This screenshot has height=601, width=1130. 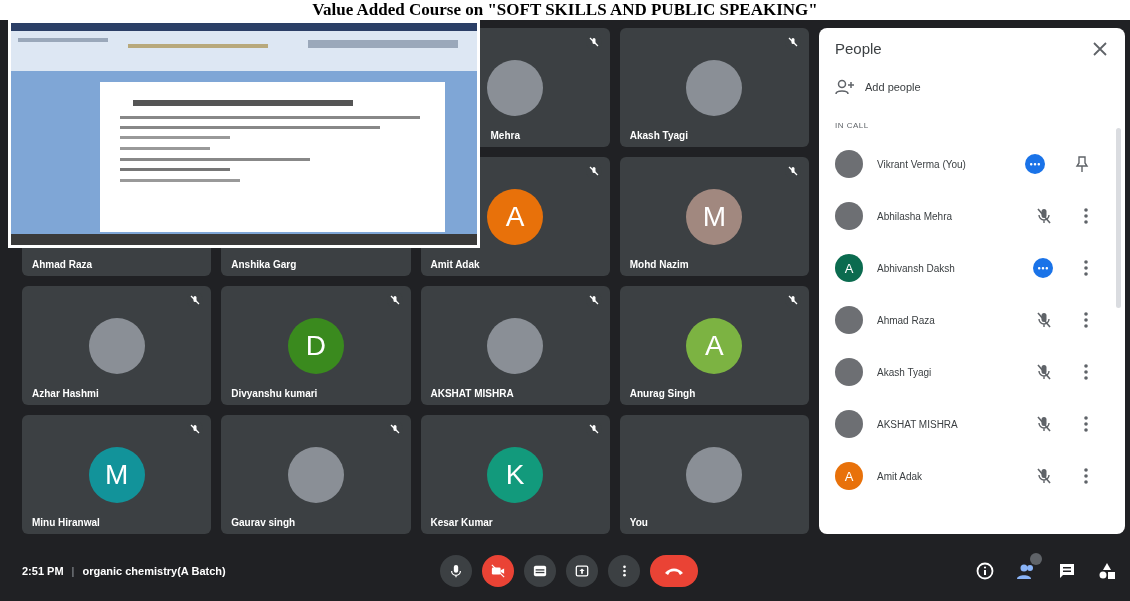 What do you see at coordinates (461, 522) in the screenshot?
I see `participant-name: Kesar Kumar` at bounding box center [461, 522].